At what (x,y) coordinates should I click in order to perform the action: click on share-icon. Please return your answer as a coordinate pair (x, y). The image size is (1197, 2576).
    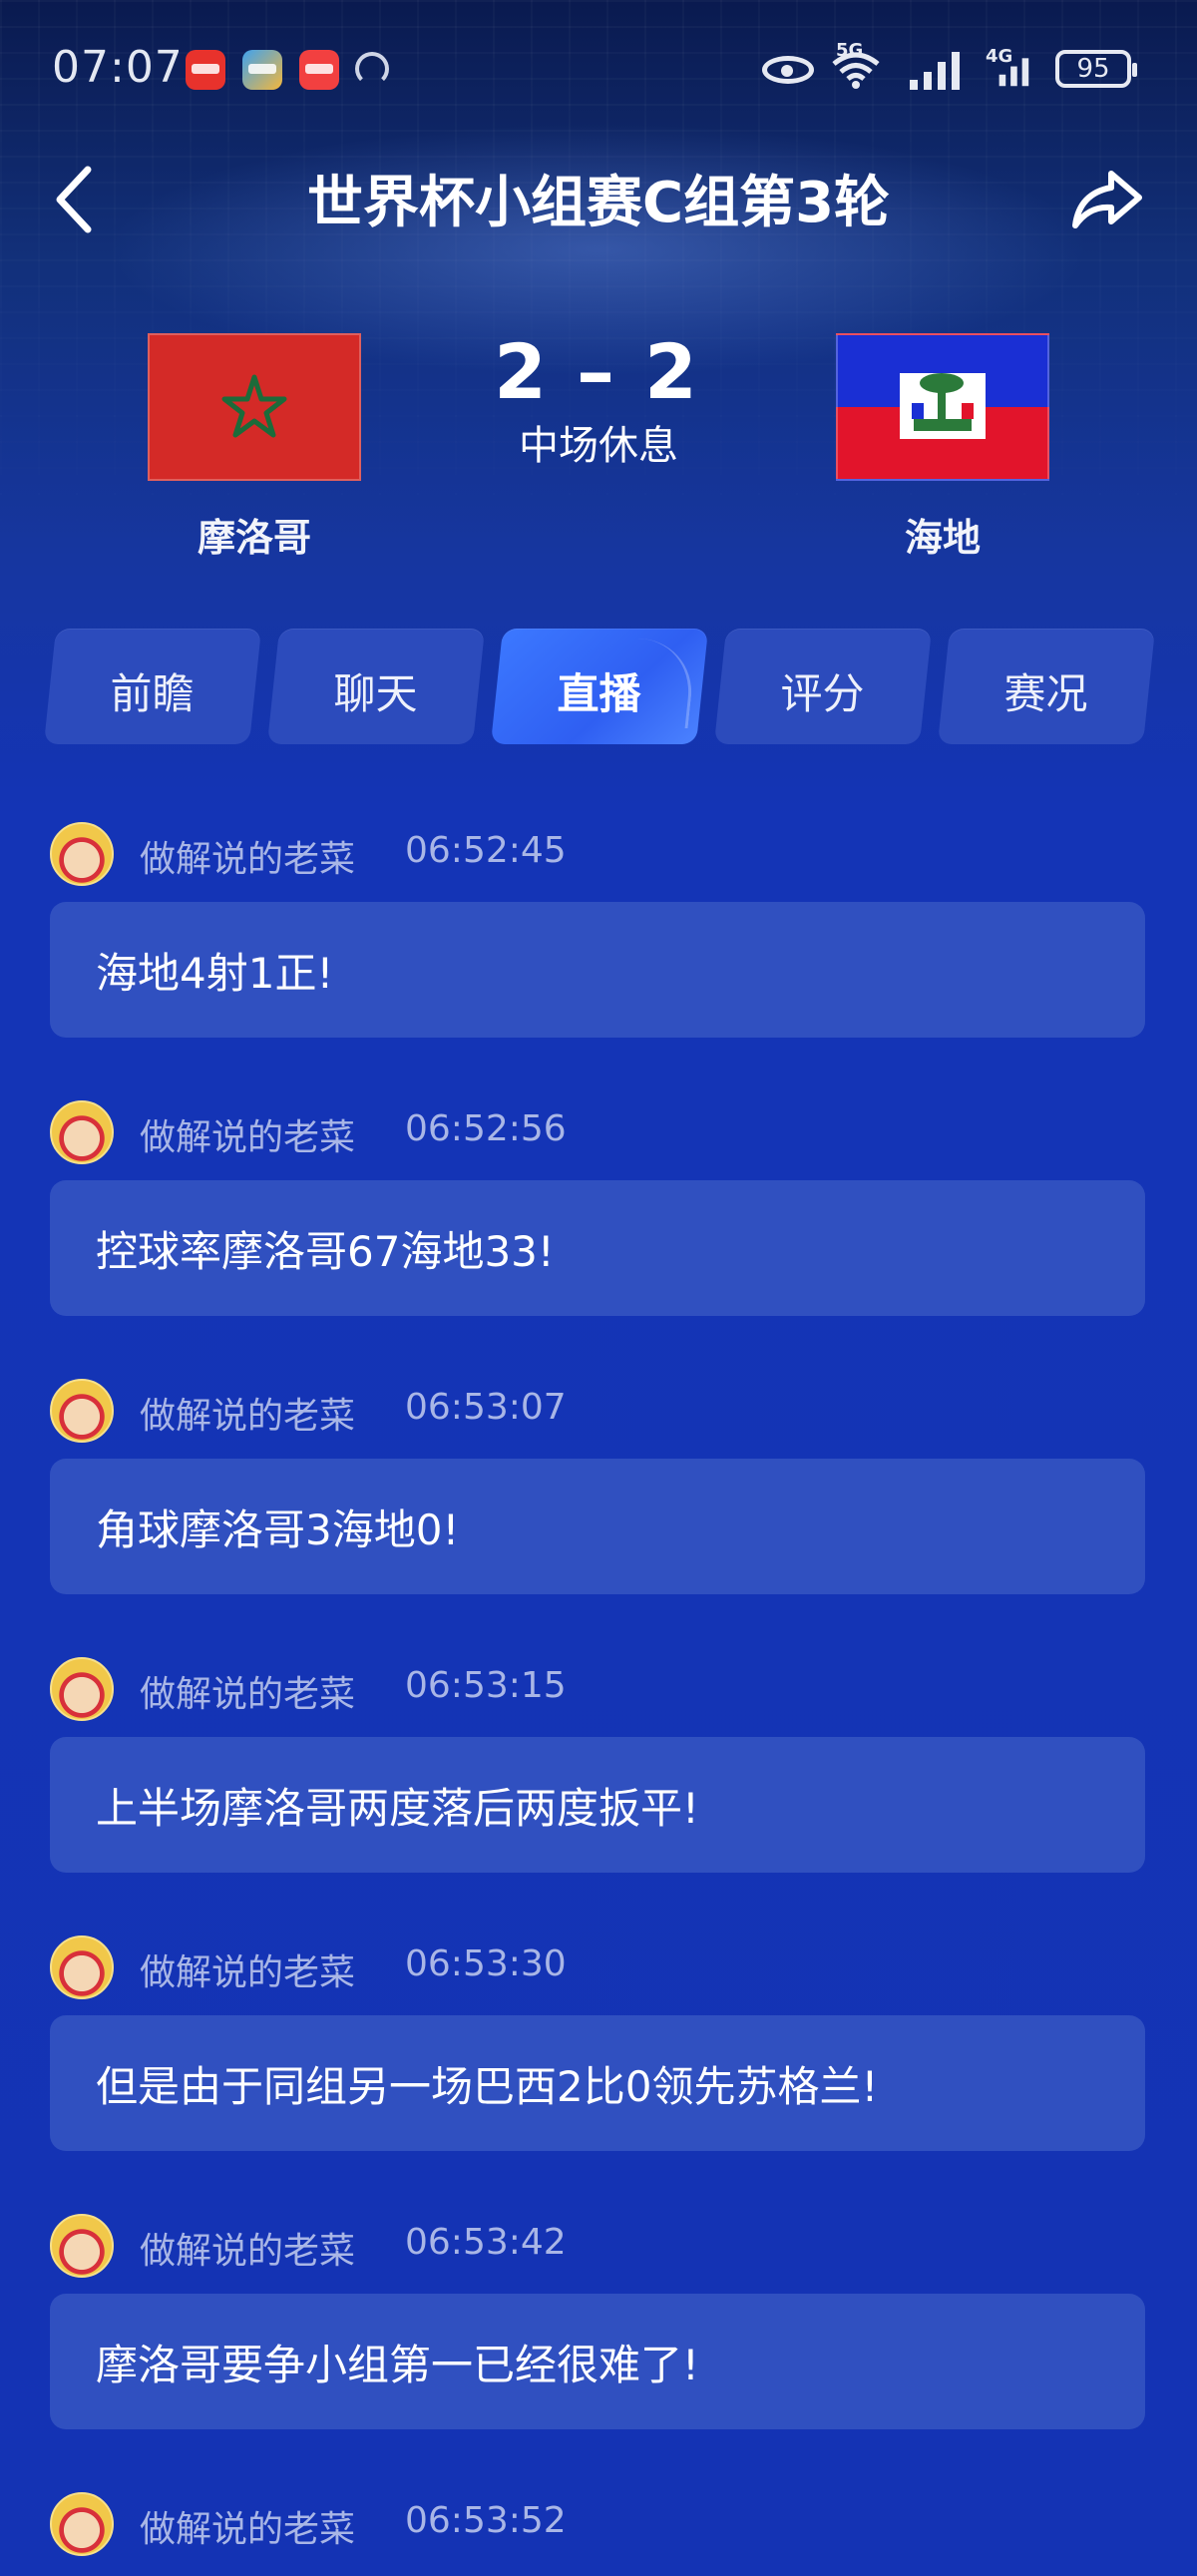
    Looking at the image, I should click on (1107, 199).